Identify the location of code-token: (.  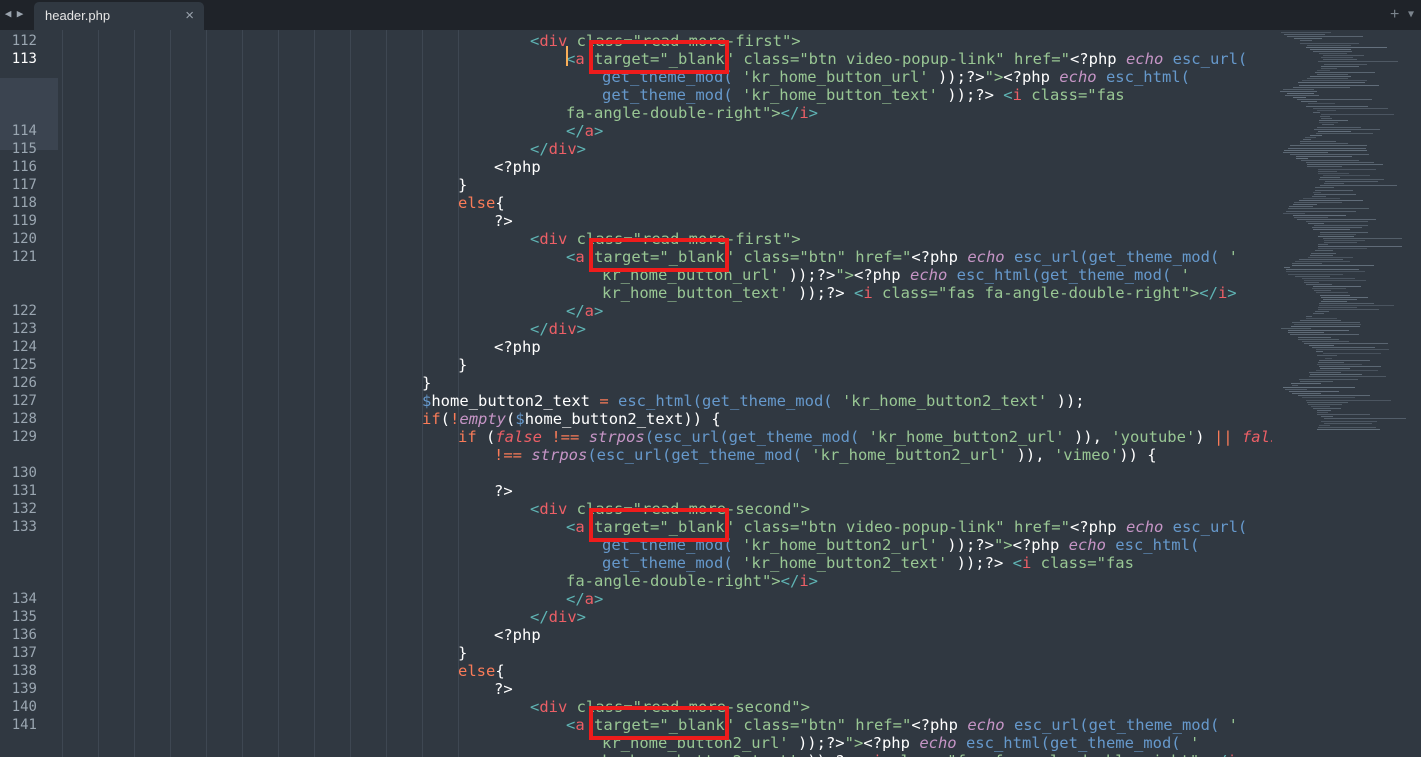
(445, 419).